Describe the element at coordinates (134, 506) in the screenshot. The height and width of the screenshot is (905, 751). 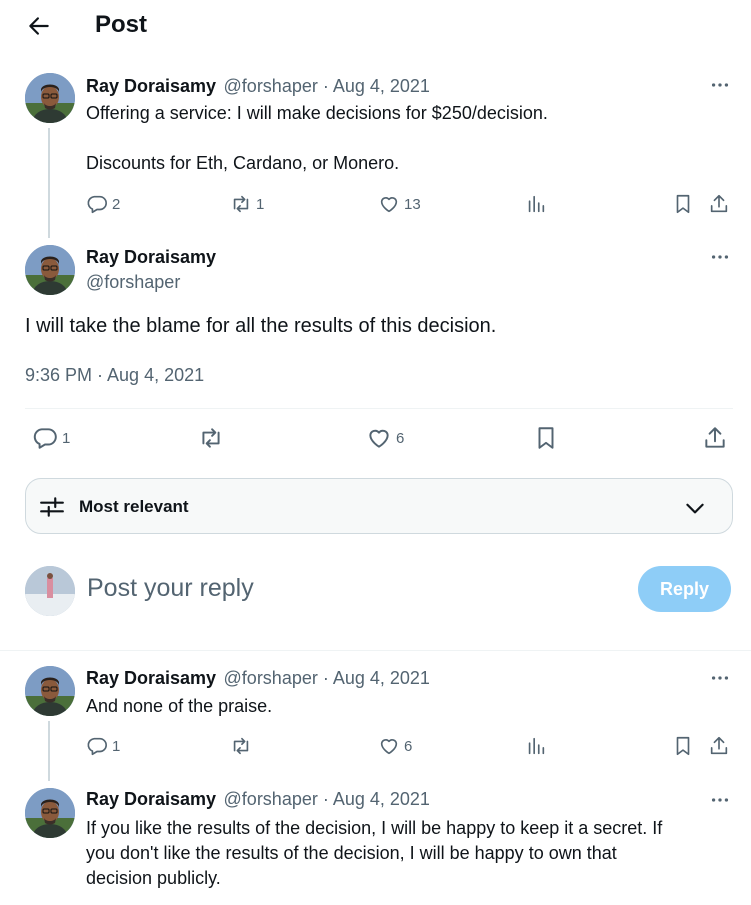
I see `sort-label: Most relevant` at that location.